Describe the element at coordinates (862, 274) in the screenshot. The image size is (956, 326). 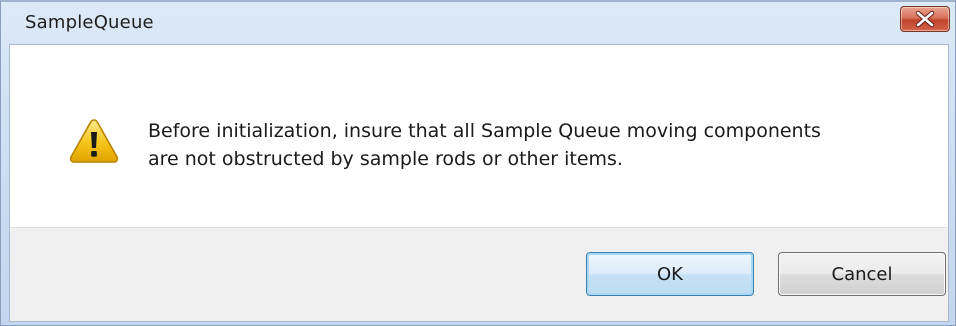
I see `cancel-button: Cancel` at that location.